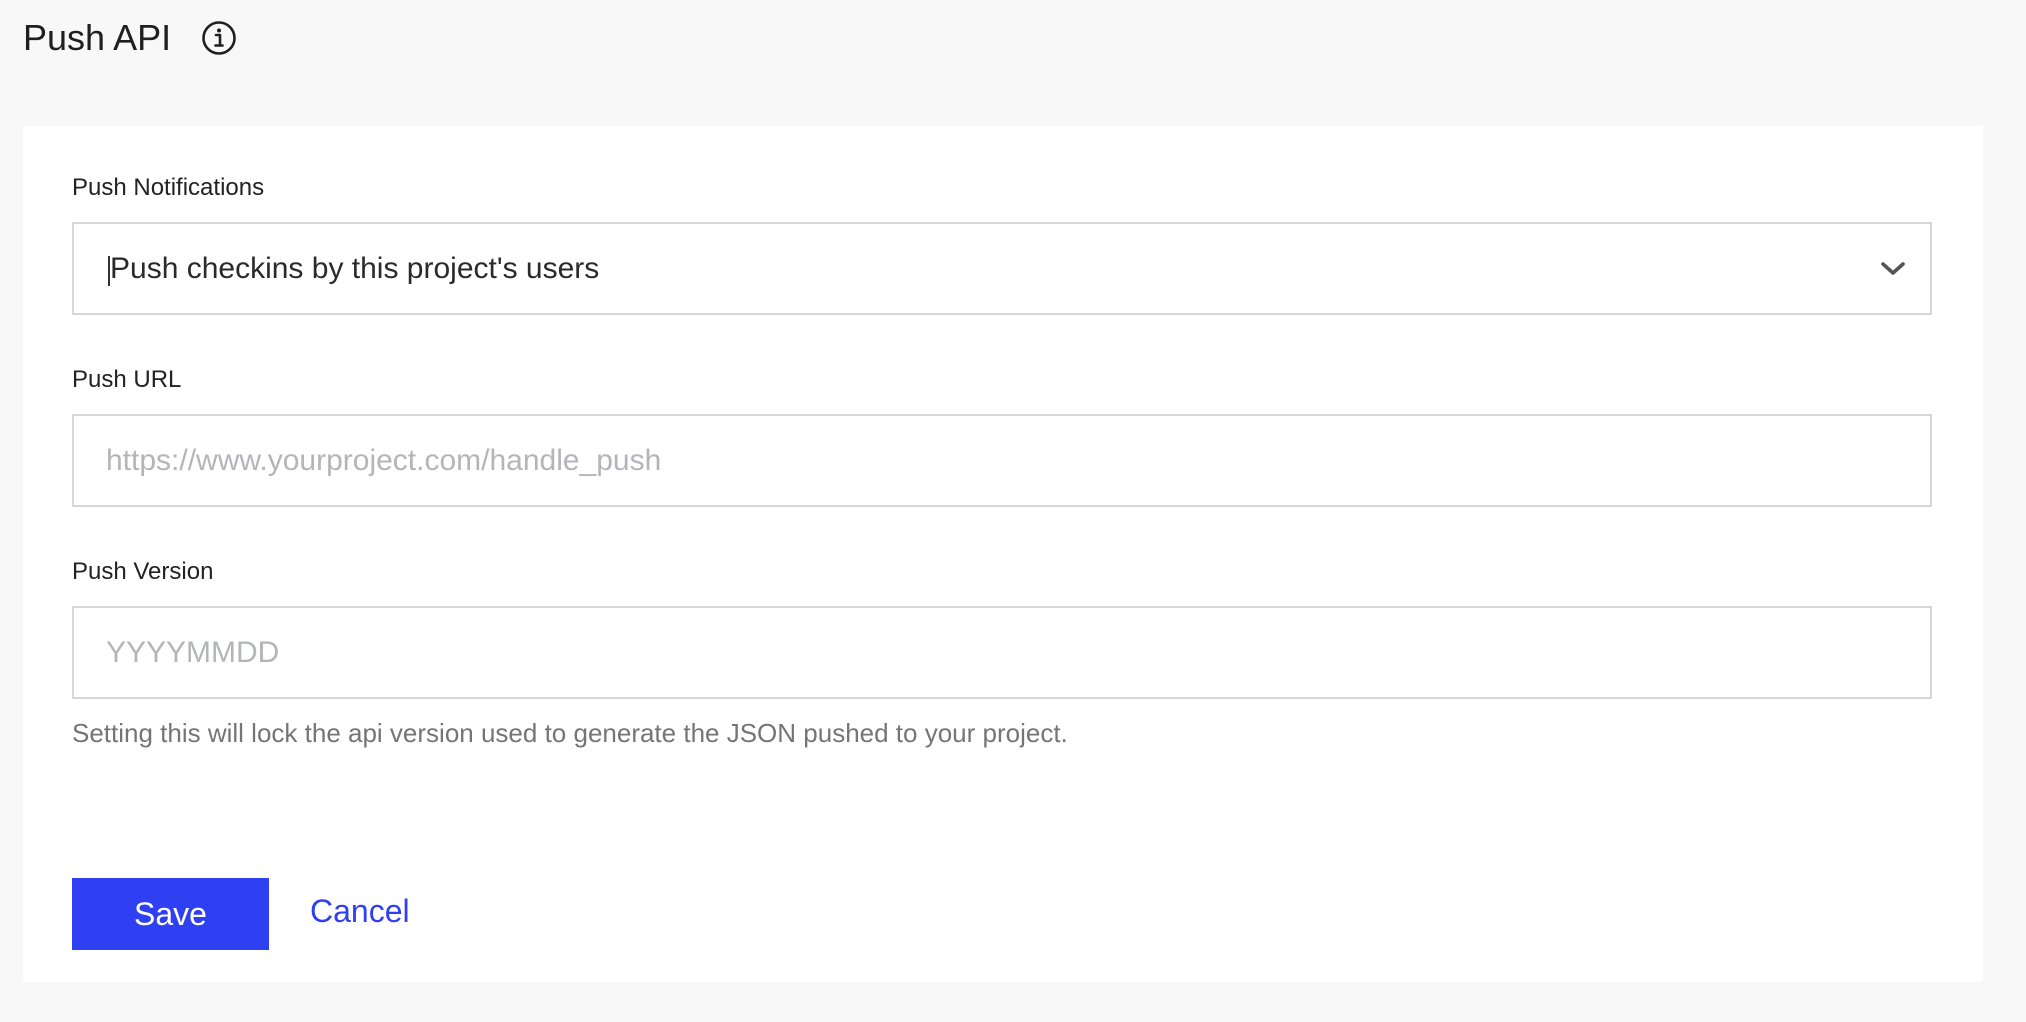  What do you see at coordinates (1002, 652) in the screenshot?
I see `push-version-input` at bounding box center [1002, 652].